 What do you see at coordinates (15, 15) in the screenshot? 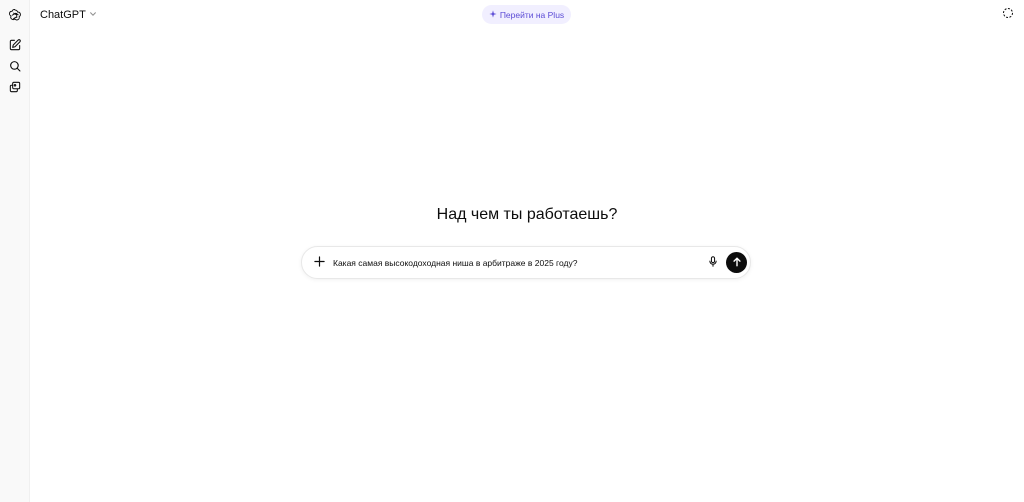
I see `openai-logo-icon` at bounding box center [15, 15].